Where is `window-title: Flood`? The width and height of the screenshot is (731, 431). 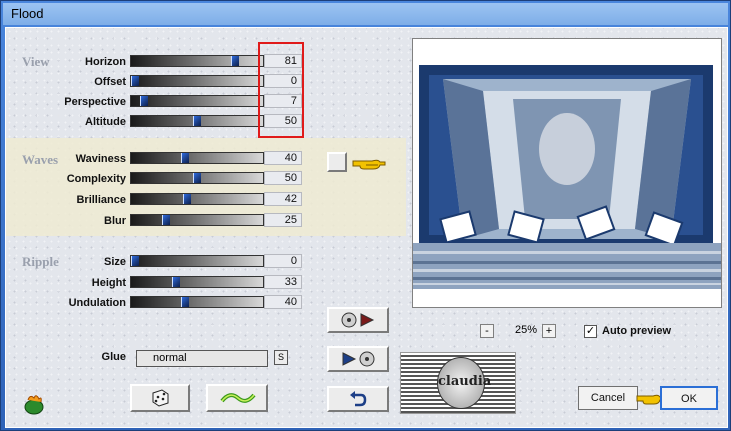 window-title: Flood is located at coordinates (365, 14).